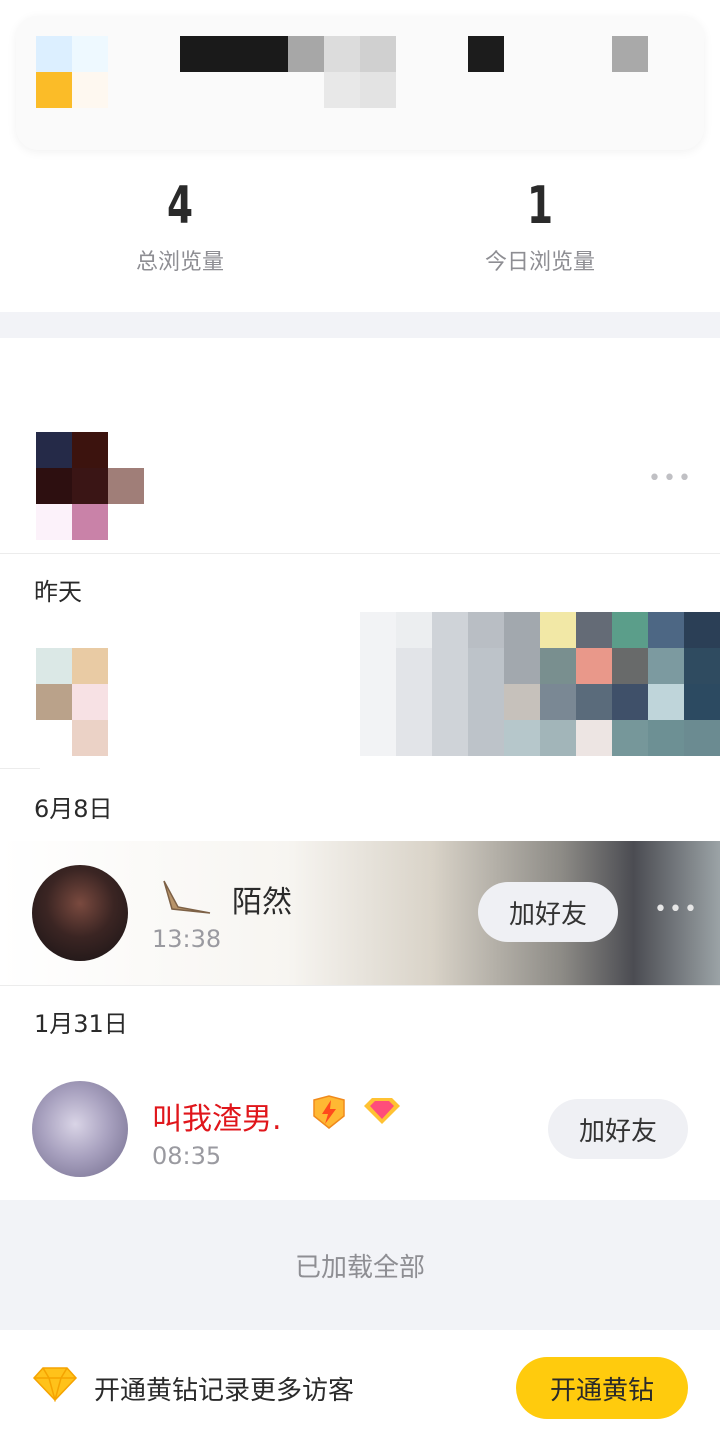  I want to click on visit-time: 13:38, so click(187, 939).